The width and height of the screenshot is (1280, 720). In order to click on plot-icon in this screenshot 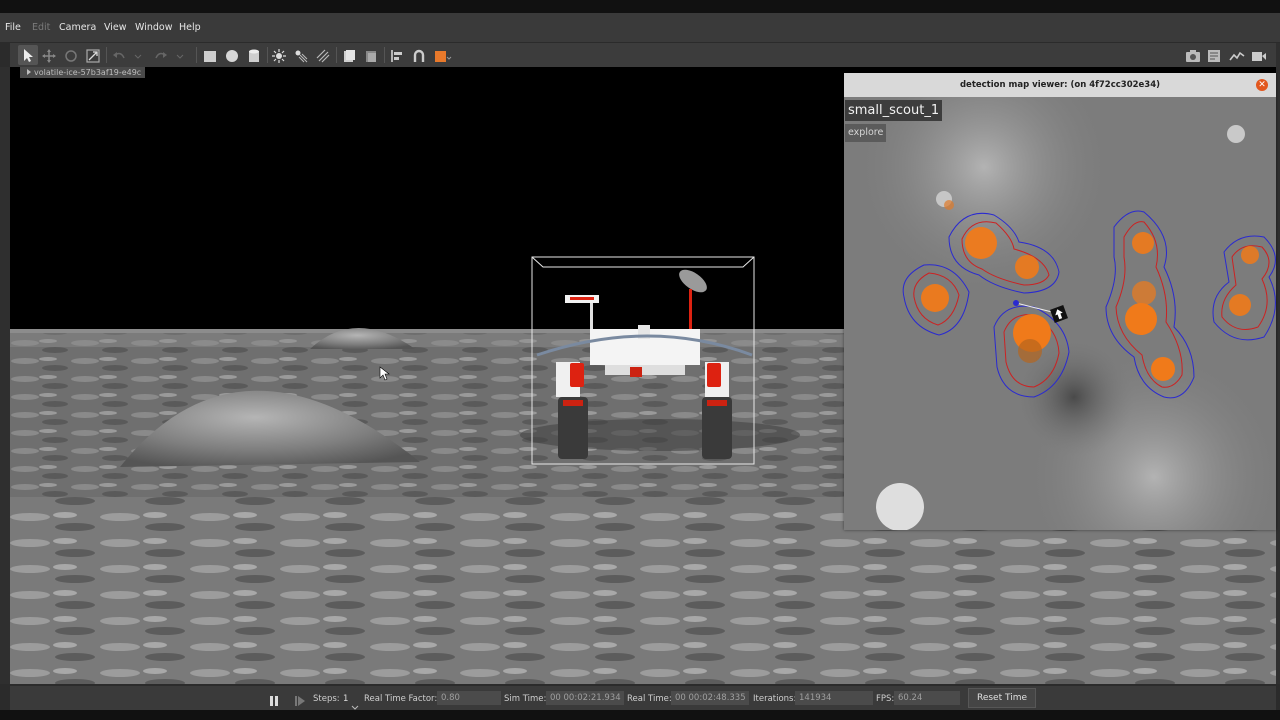, I will do `click(1237, 55)`.